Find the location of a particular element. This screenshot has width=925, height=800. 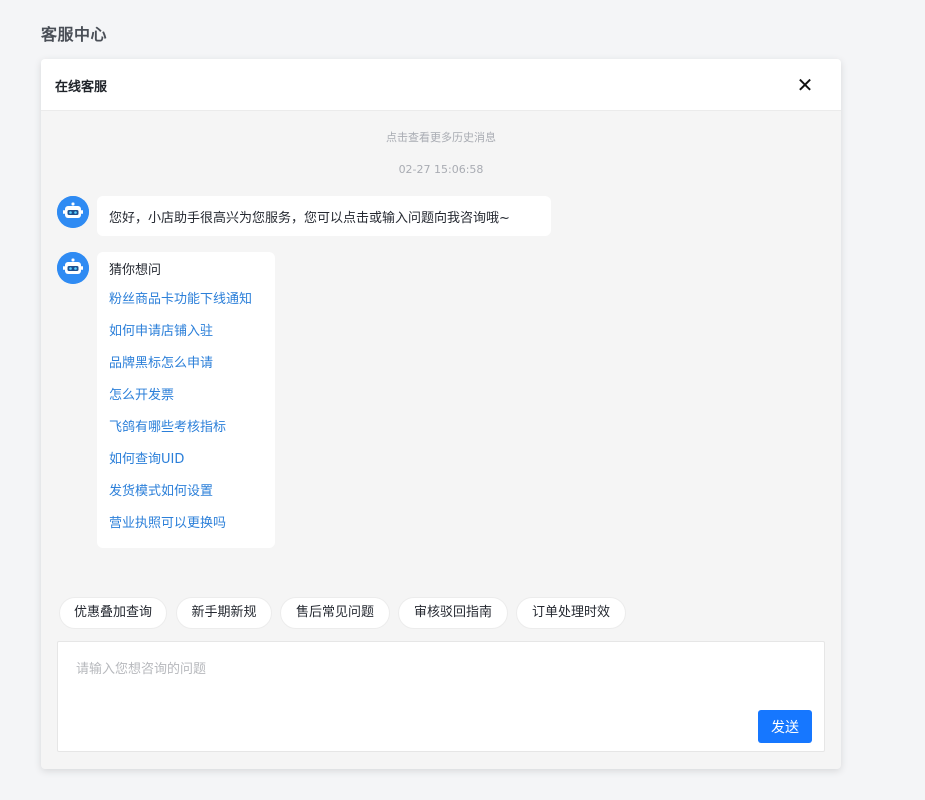

faq-link: 品牌黑标怎么申请 is located at coordinates (186, 364).